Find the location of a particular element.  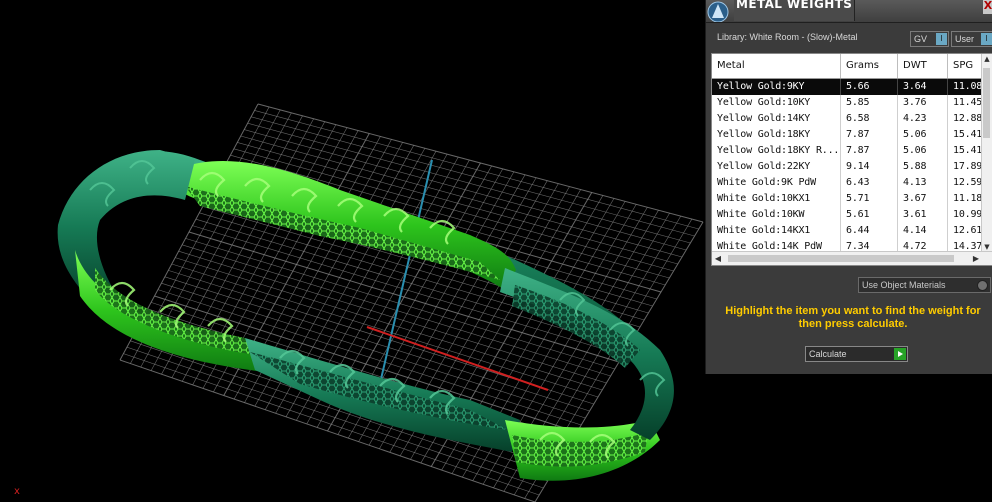

table-row: Yellow Gold:14KY 6.58 4.23 12.88 is located at coordinates (850, 119).